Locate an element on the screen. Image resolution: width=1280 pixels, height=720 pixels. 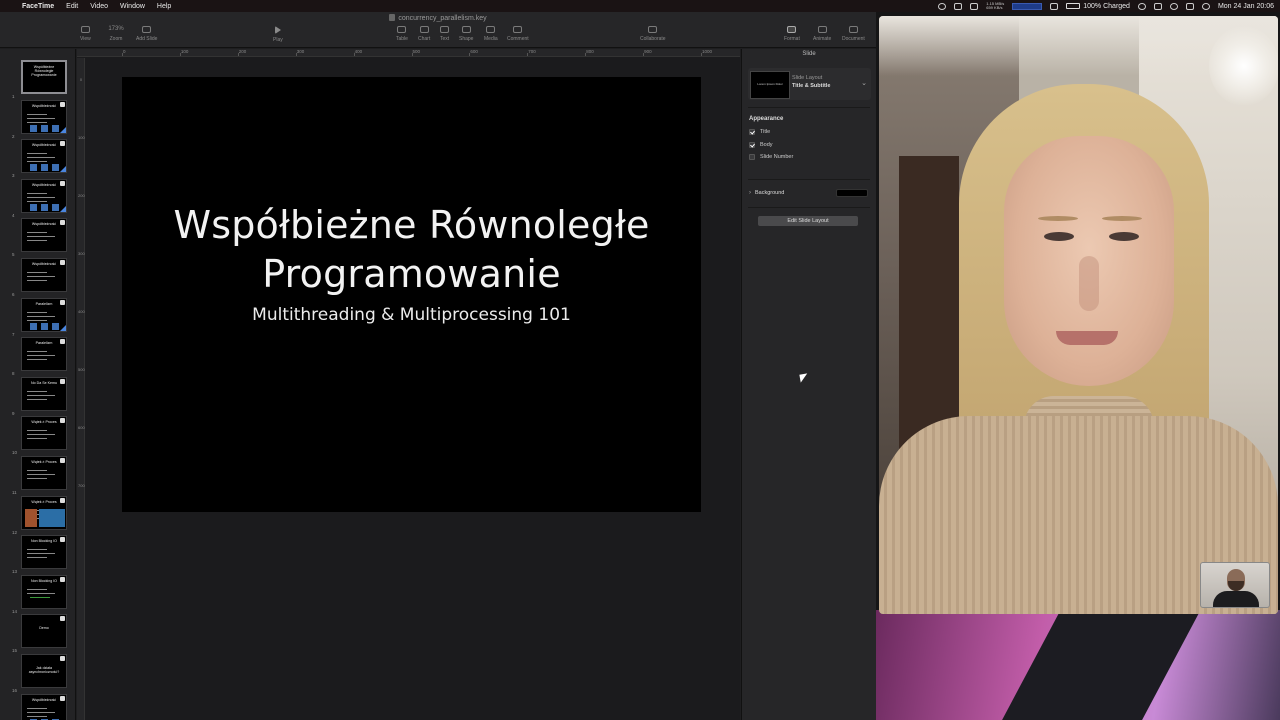
navigator-slide-17: Współbieżność17 is located at coordinates (37, 706).